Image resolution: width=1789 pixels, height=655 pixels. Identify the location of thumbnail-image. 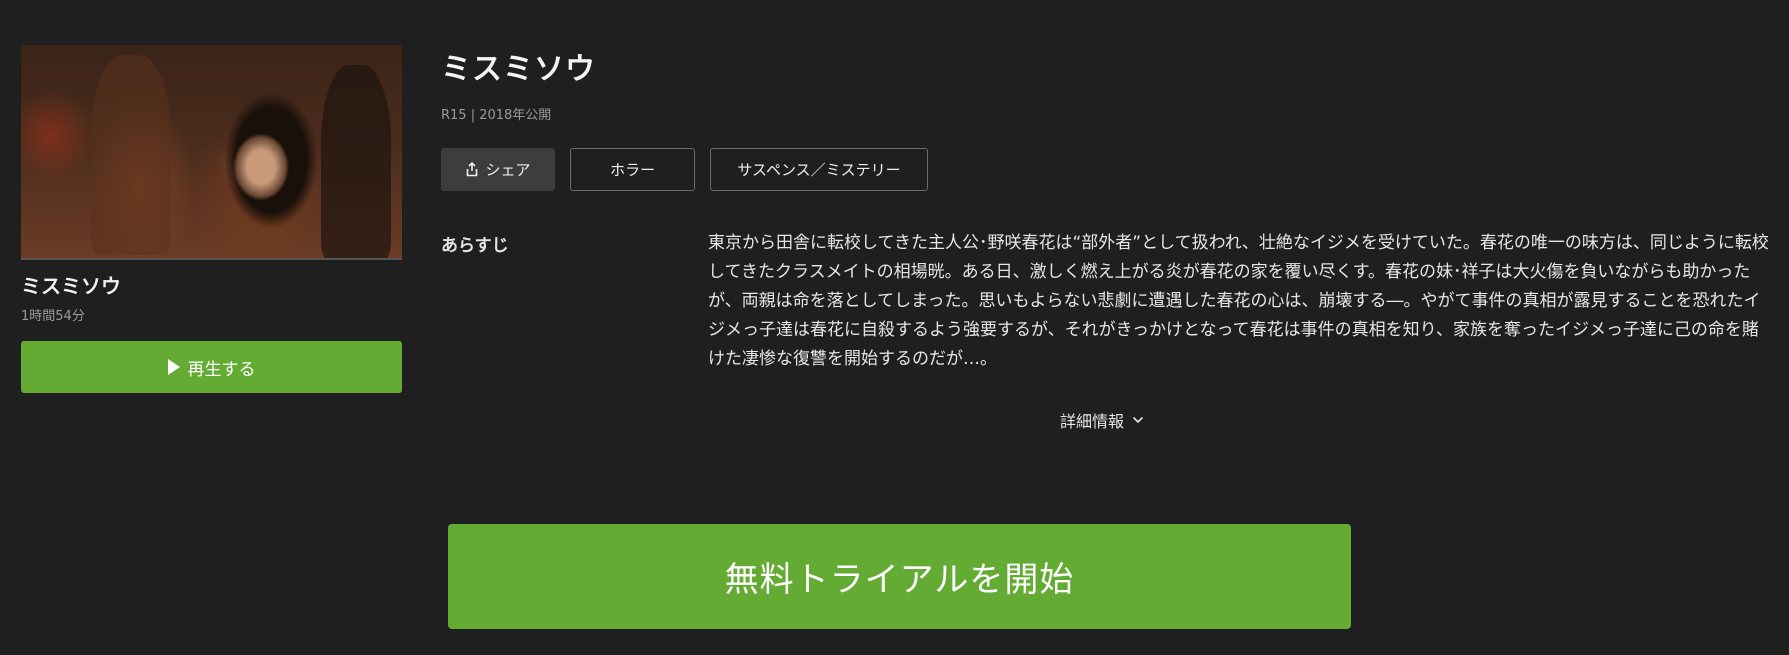
(211, 152).